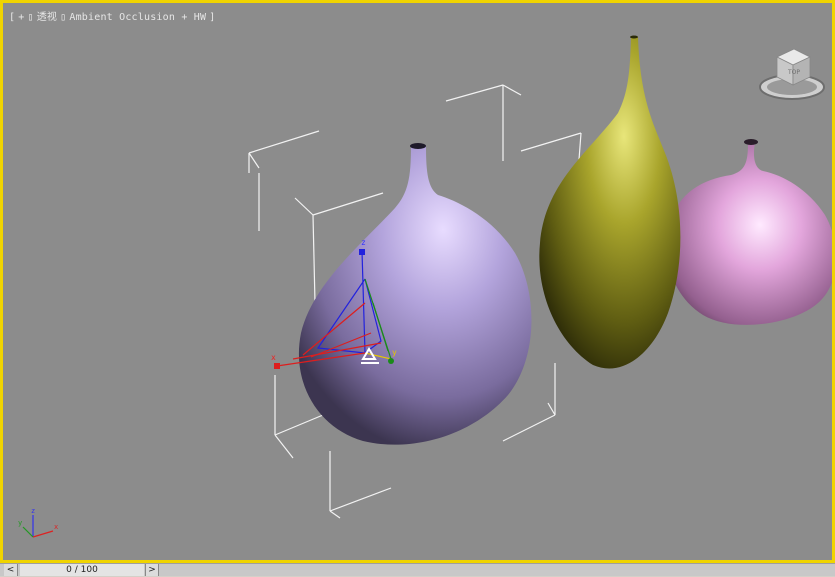 This screenshot has width=835, height=577. Describe the element at coordinates (33, 511) in the screenshot. I see `axis-z-label: z` at that location.